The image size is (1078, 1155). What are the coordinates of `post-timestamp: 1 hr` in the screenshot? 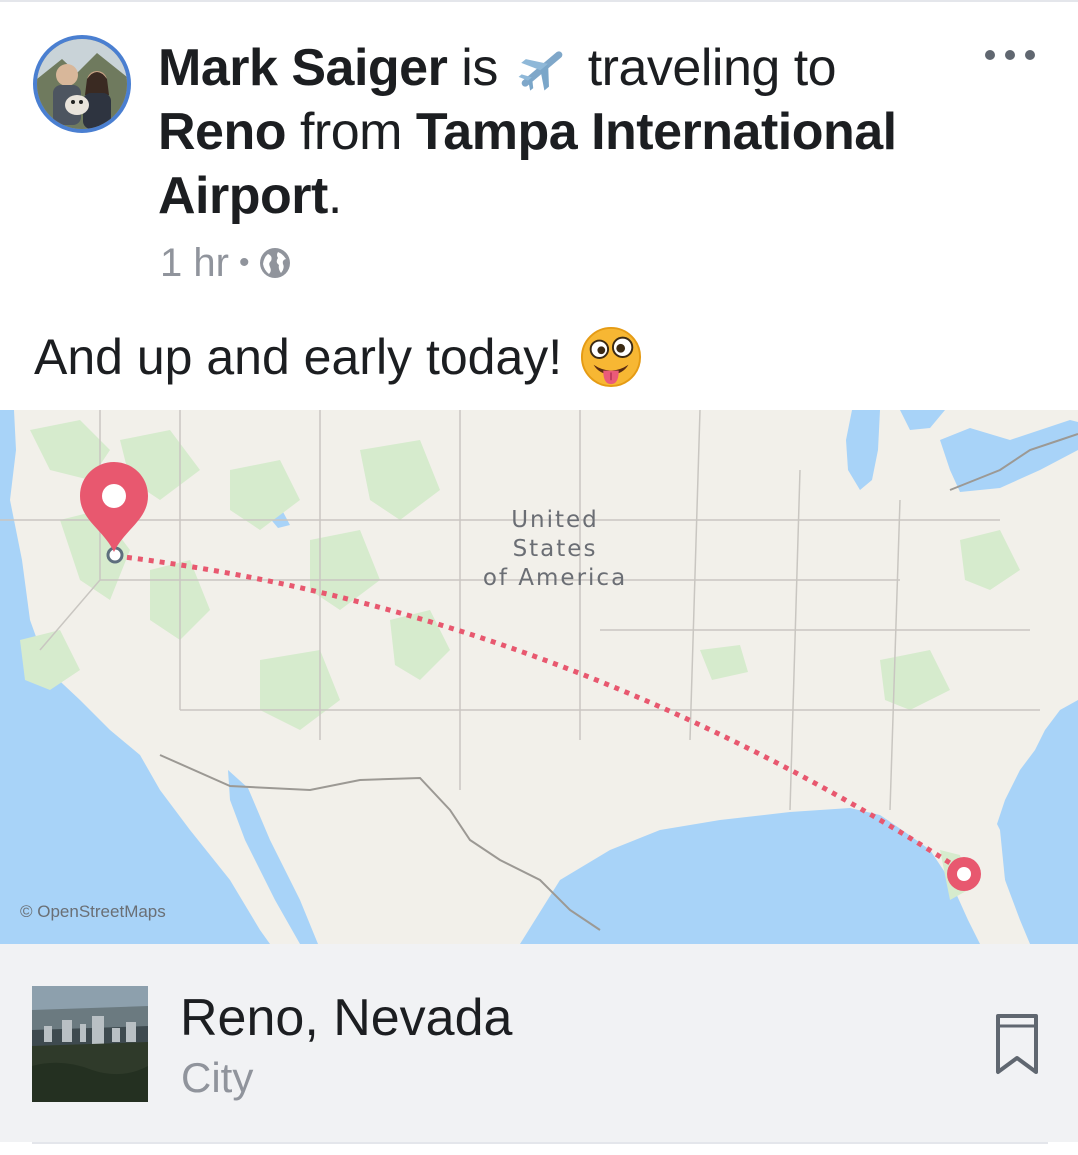 It's located at (194, 263).